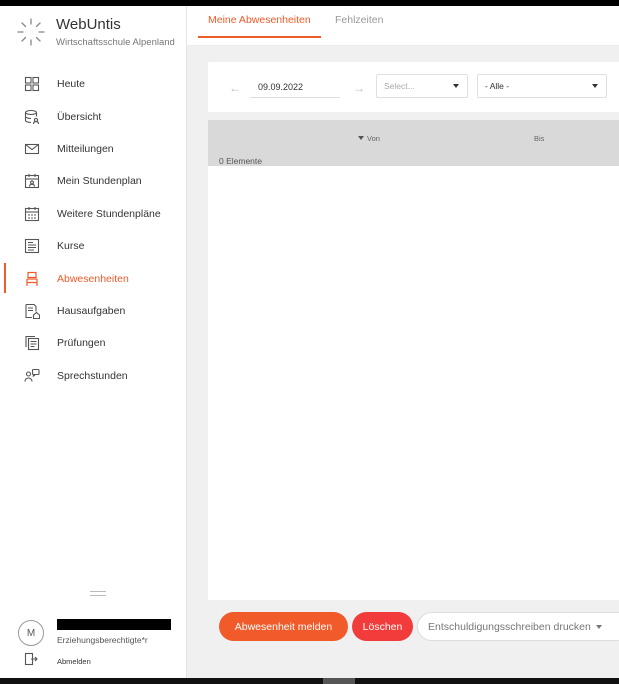 Image resolution: width=619 pixels, height=684 pixels. What do you see at coordinates (109, 213) in the screenshot?
I see `sidebar-item-label: Weitere Stundenpläne` at bounding box center [109, 213].